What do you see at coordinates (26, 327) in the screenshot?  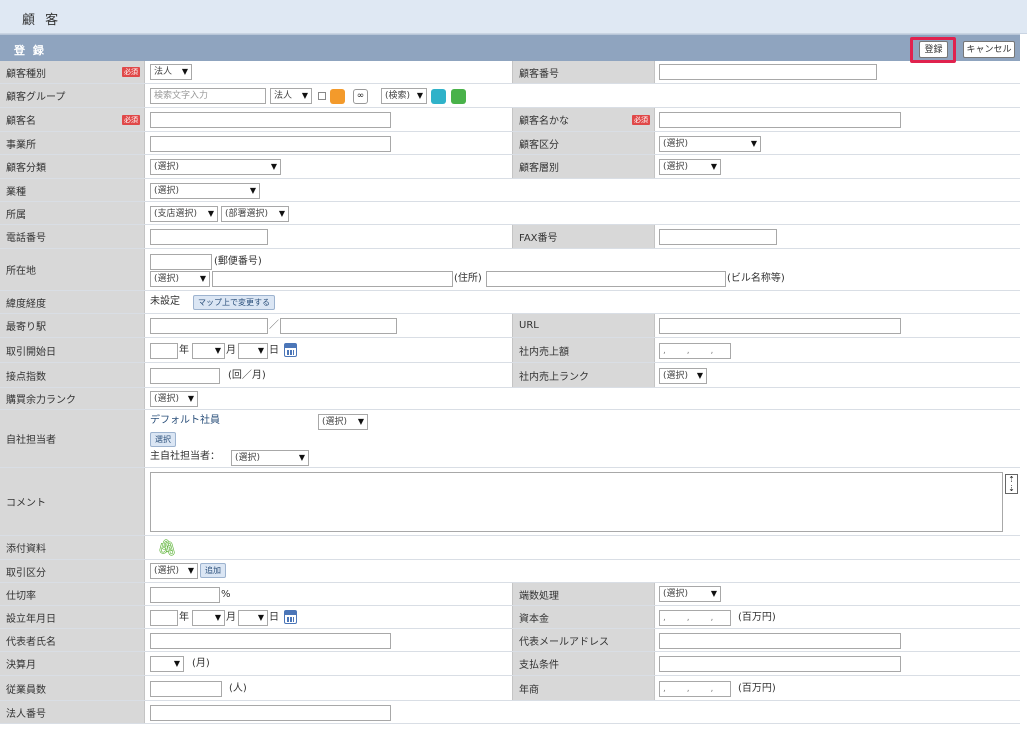 I see `station-label: 最寄り駅` at bounding box center [26, 327].